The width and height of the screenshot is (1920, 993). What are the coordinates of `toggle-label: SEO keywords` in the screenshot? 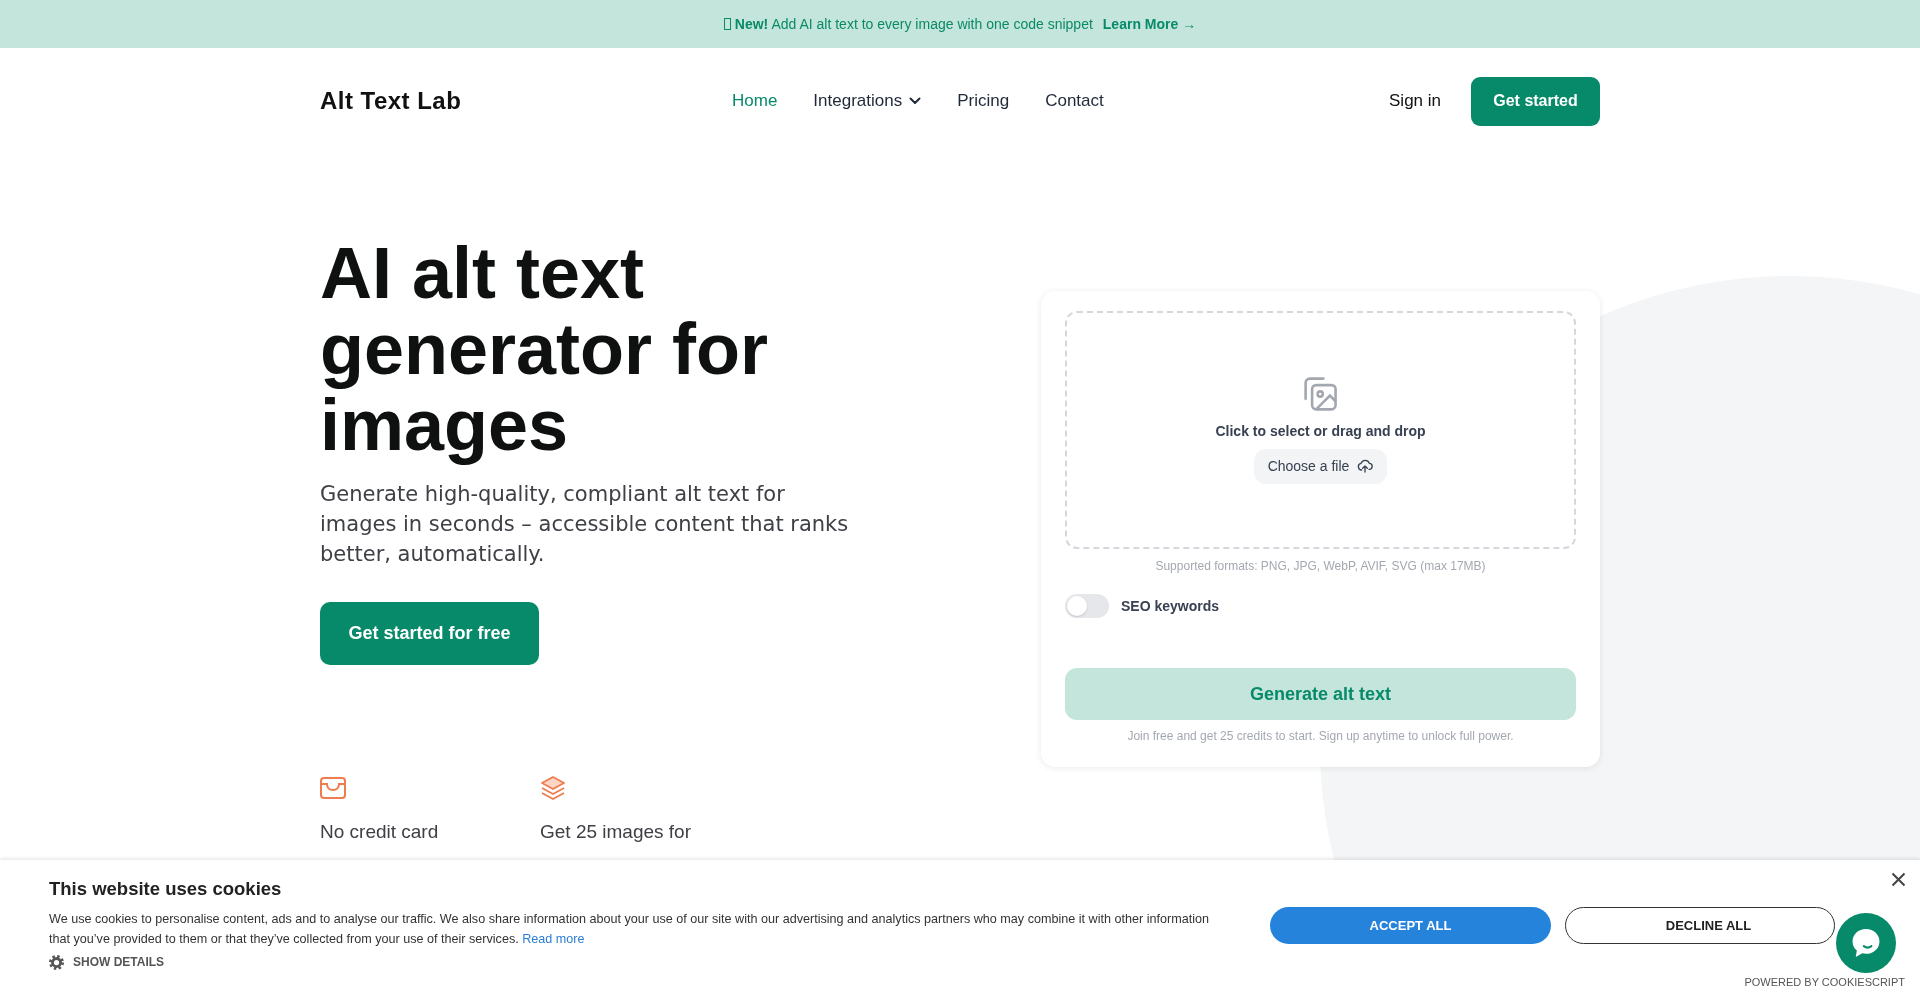 It's located at (1170, 606).